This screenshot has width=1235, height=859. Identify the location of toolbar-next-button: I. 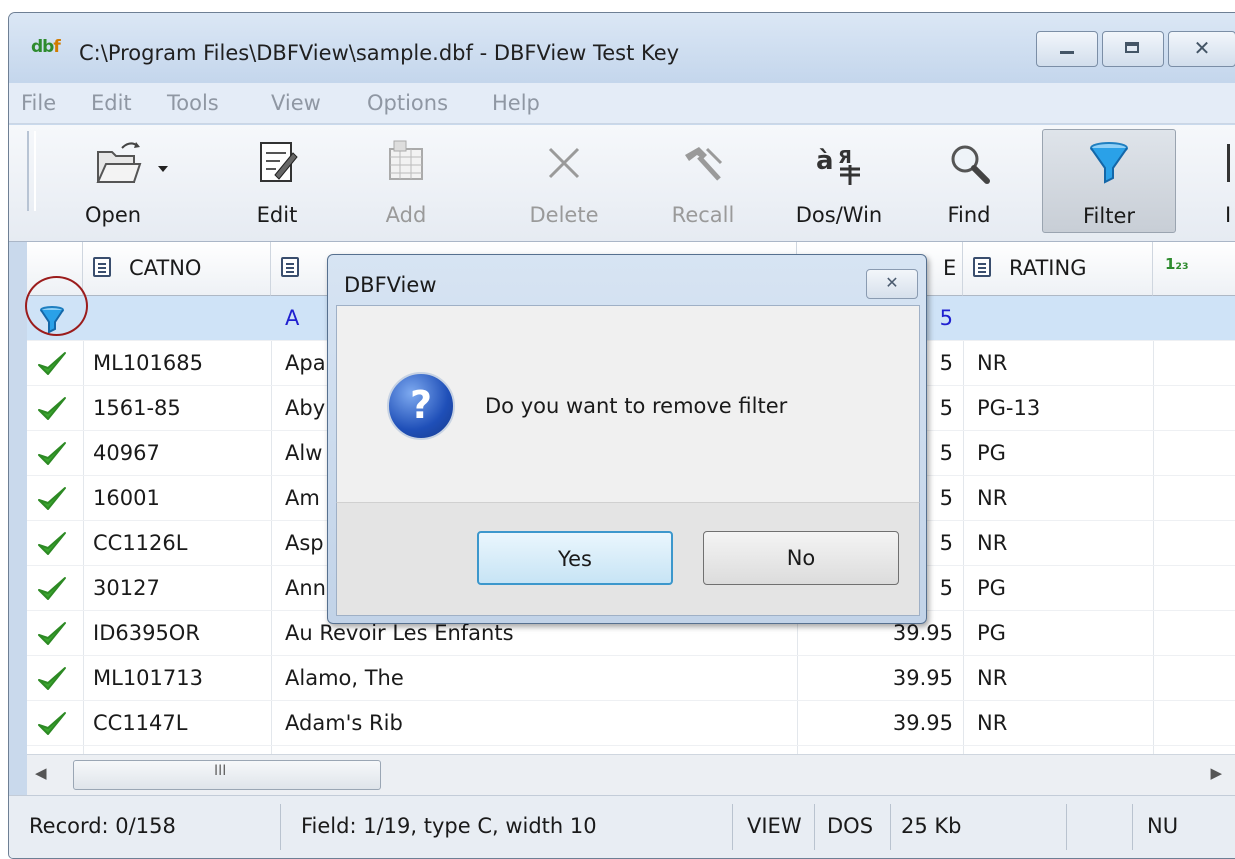
(1226, 180).